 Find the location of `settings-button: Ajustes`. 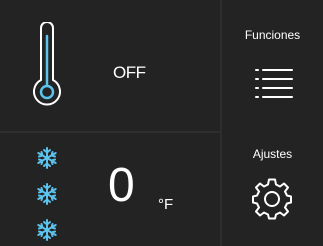

settings-button: Ajustes is located at coordinates (272, 189).